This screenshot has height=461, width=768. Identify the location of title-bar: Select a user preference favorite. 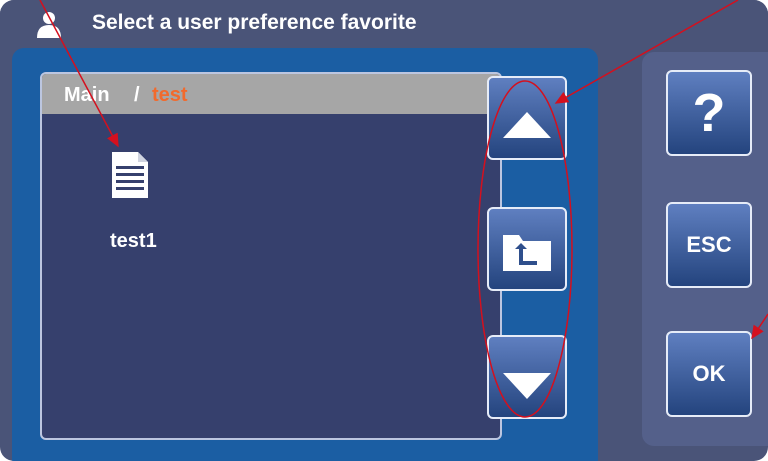
(384, 23).